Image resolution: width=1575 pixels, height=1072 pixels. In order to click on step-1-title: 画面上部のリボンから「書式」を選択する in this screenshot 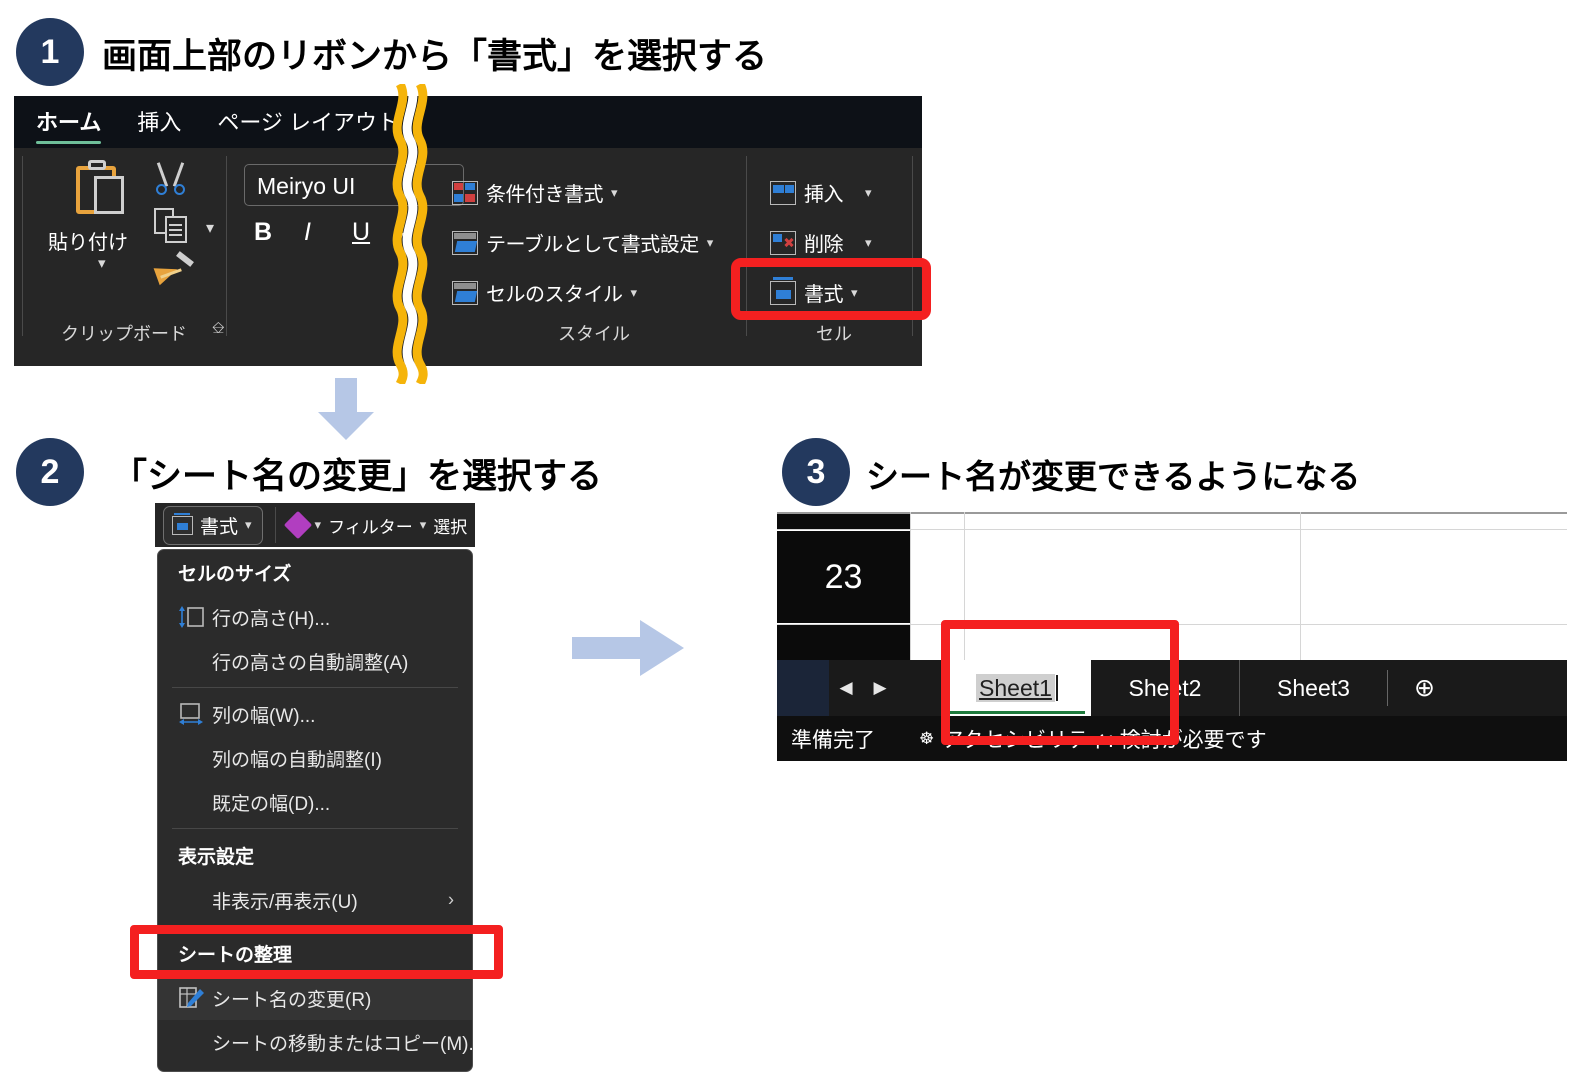, I will do `click(435, 56)`.